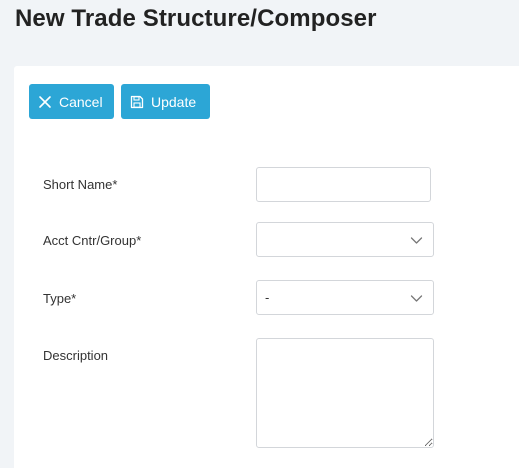 The width and height of the screenshot is (519, 468). What do you see at coordinates (76, 355) in the screenshot?
I see `description-label: Description` at bounding box center [76, 355].